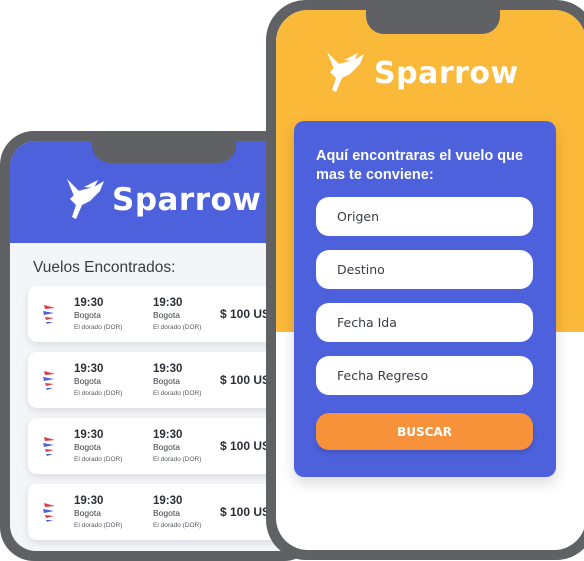 The width and height of the screenshot is (584, 561). Describe the element at coordinates (424, 322) in the screenshot. I see `departure-date-input: Fecha Ida` at that location.